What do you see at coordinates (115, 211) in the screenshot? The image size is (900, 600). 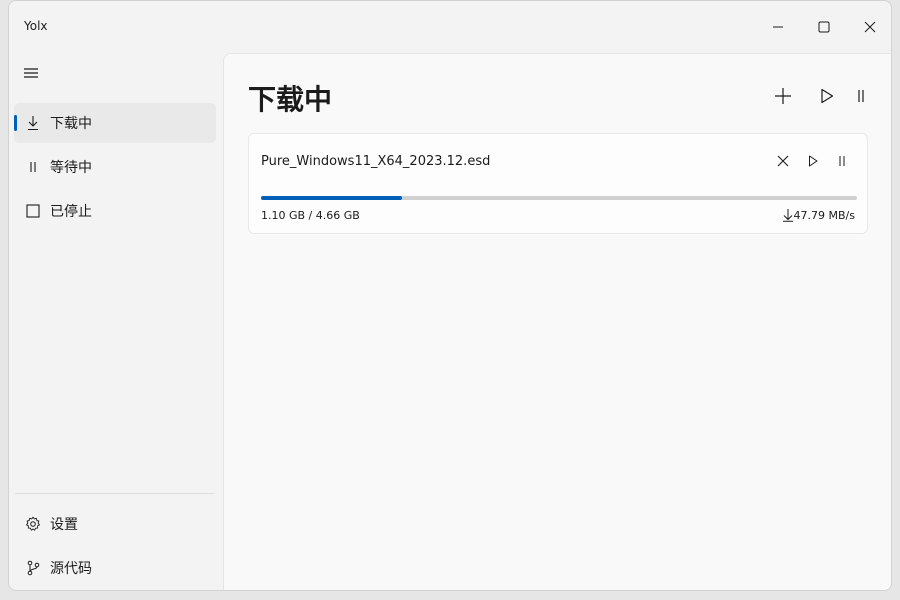 I see `nav-item-stopped: 已停止` at bounding box center [115, 211].